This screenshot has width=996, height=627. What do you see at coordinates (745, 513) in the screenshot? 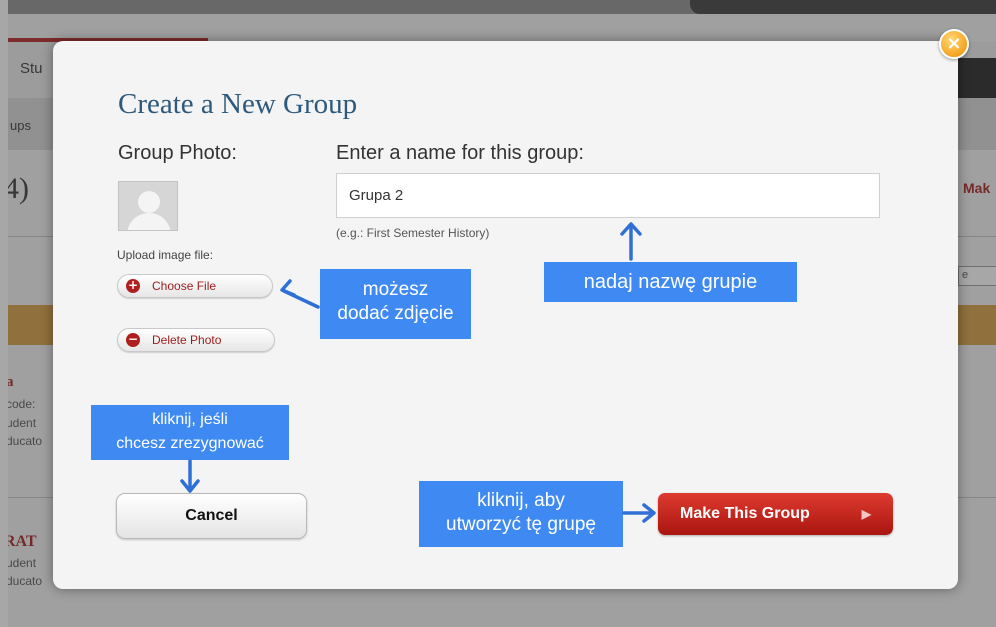
I see `make-group-label: Make This Group` at bounding box center [745, 513].